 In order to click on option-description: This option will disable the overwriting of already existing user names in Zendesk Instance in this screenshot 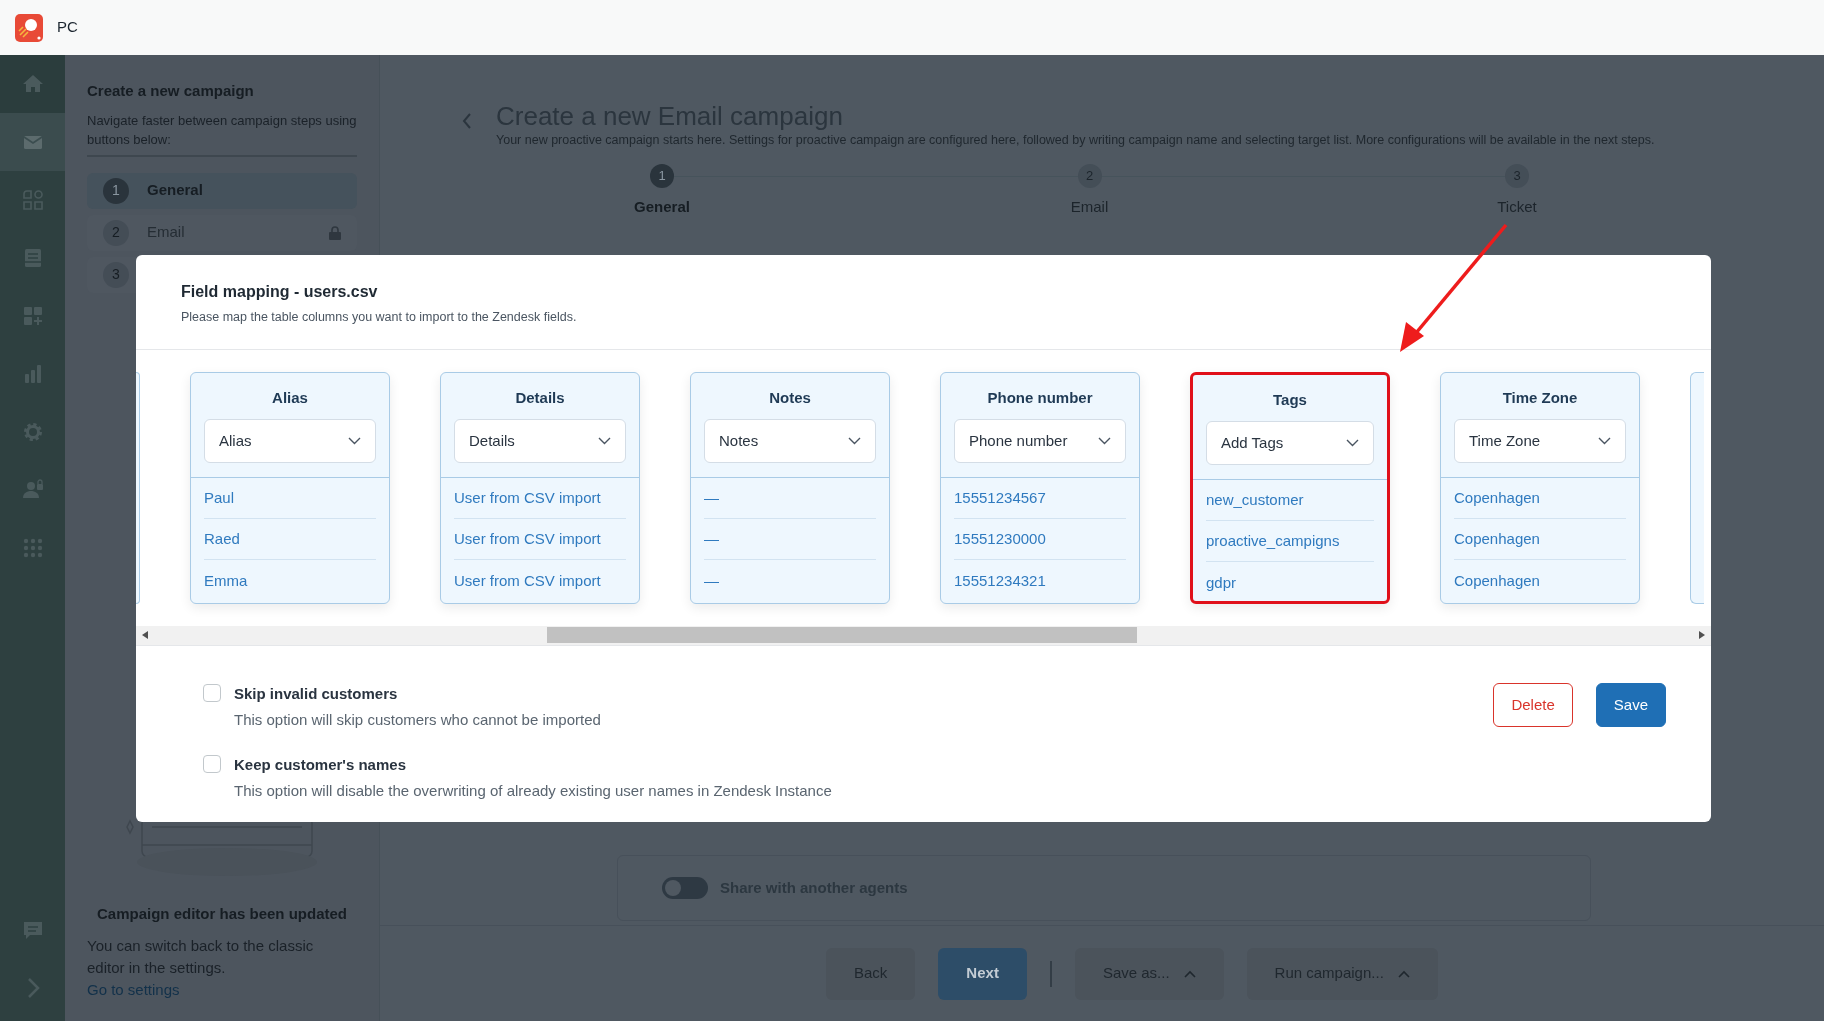, I will do `click(533, 791)`.